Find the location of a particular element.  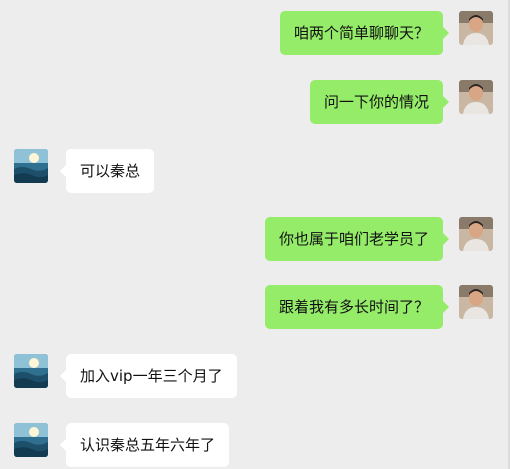

message-bubble-incoming: 认识秦总五年六年了 is located at coordinates (144, 445).